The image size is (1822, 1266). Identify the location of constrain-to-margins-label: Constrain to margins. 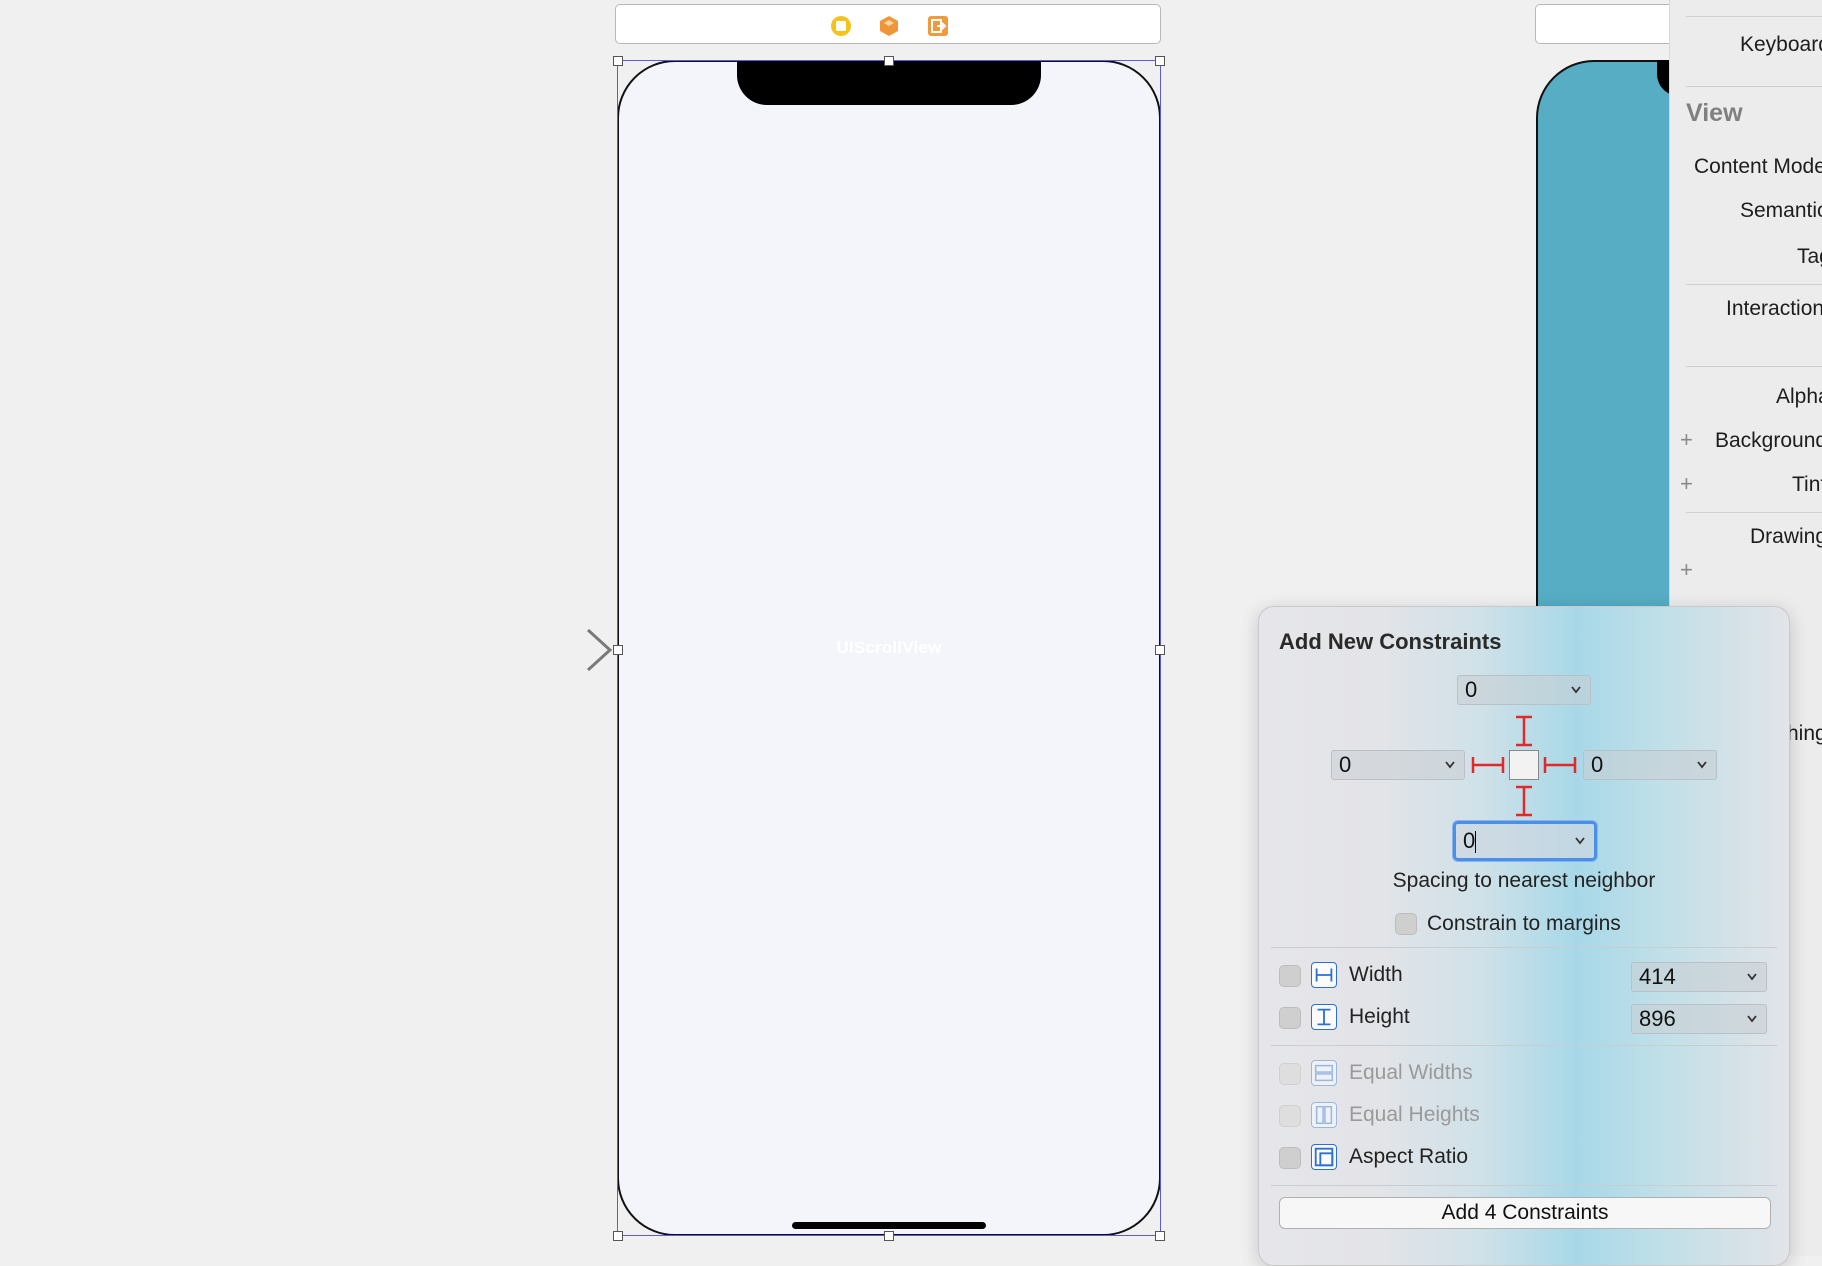
(1524, 923).